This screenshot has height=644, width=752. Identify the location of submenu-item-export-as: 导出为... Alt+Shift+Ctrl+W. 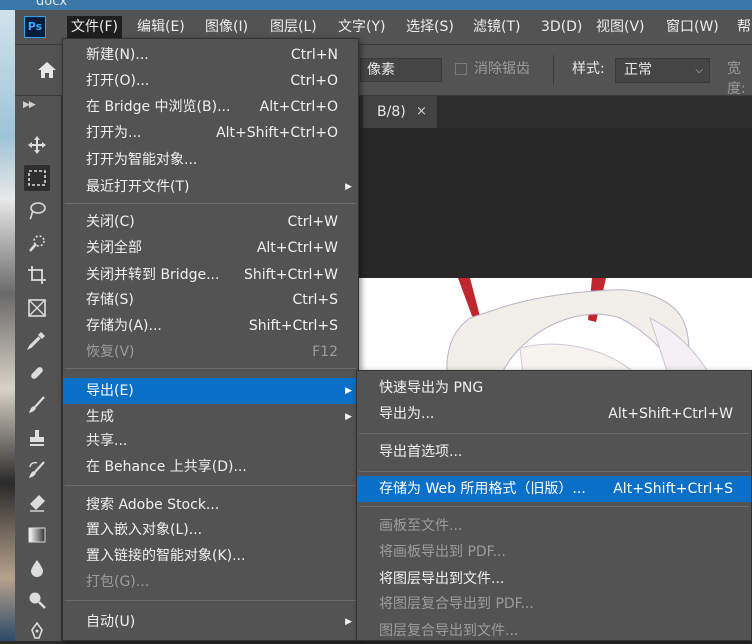
(554, 414).